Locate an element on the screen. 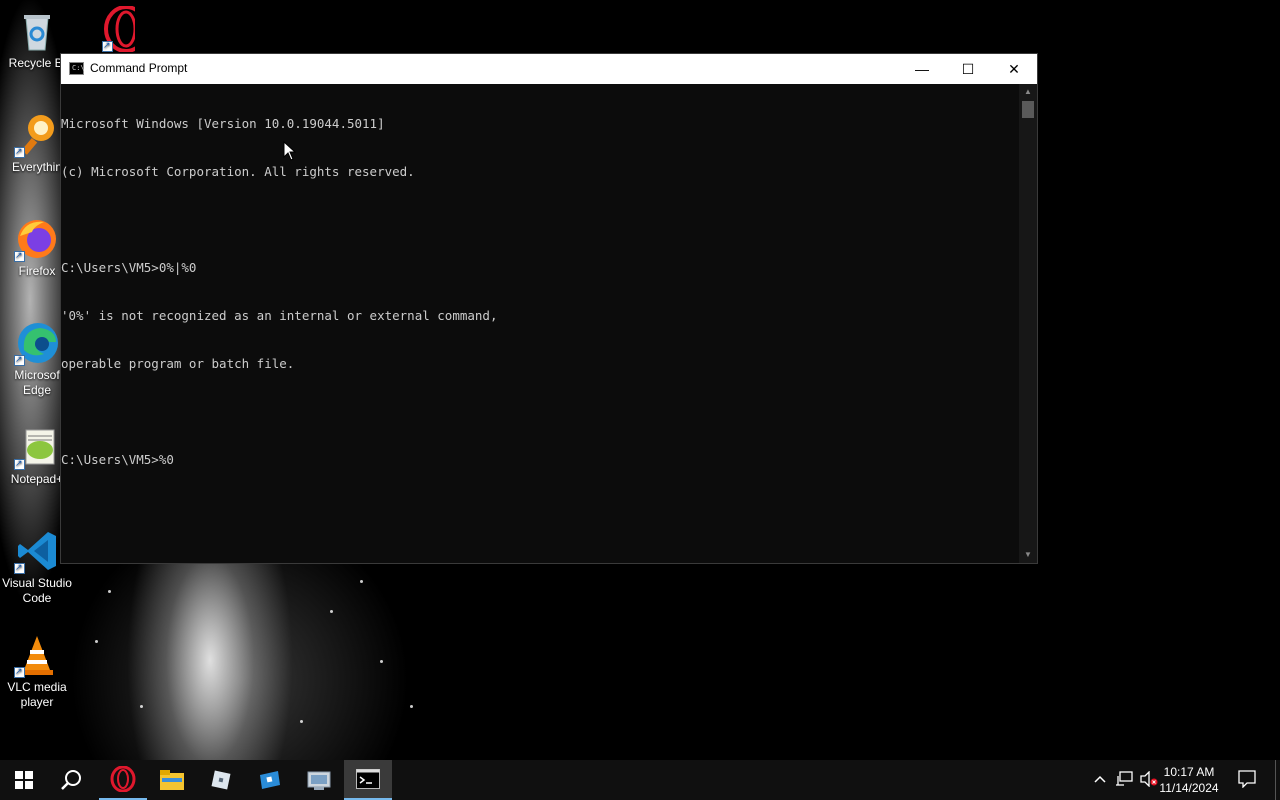  edge-icon is located at coordinates (37, 343).